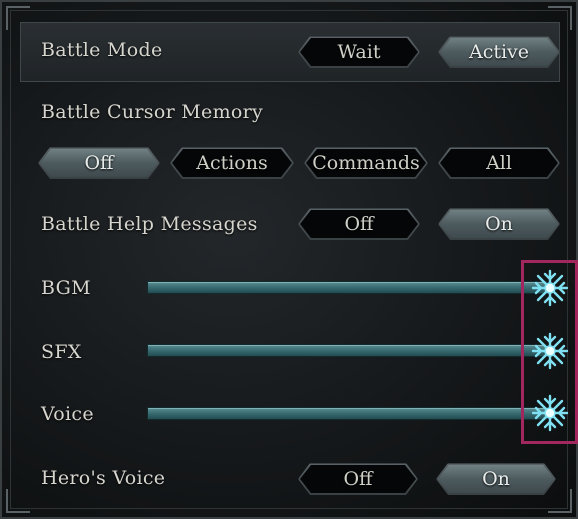  Describe the element at coordinates (347, 413) in the screenshot. I see `voice-slider` at that location.